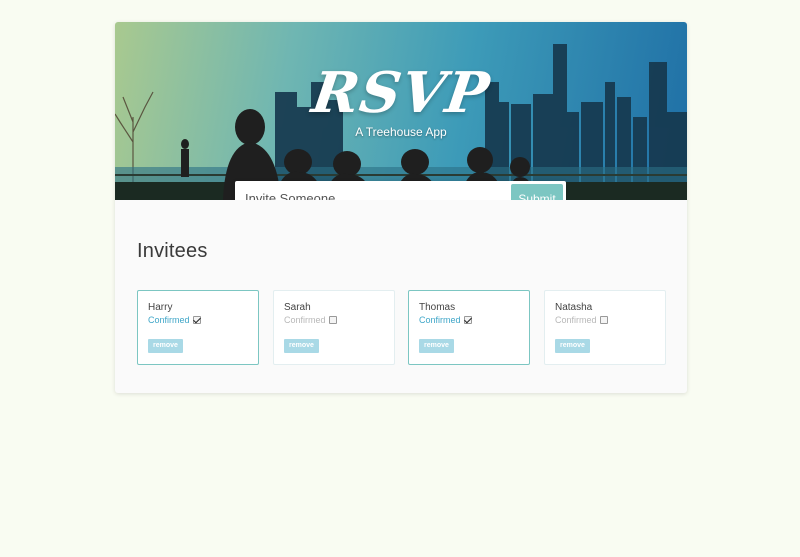 The image size is (800, 557). Describe the element at coordinates (334, 327) in the screenshot. I see `invitee-card: Sarah Confirmed remove` at that location.